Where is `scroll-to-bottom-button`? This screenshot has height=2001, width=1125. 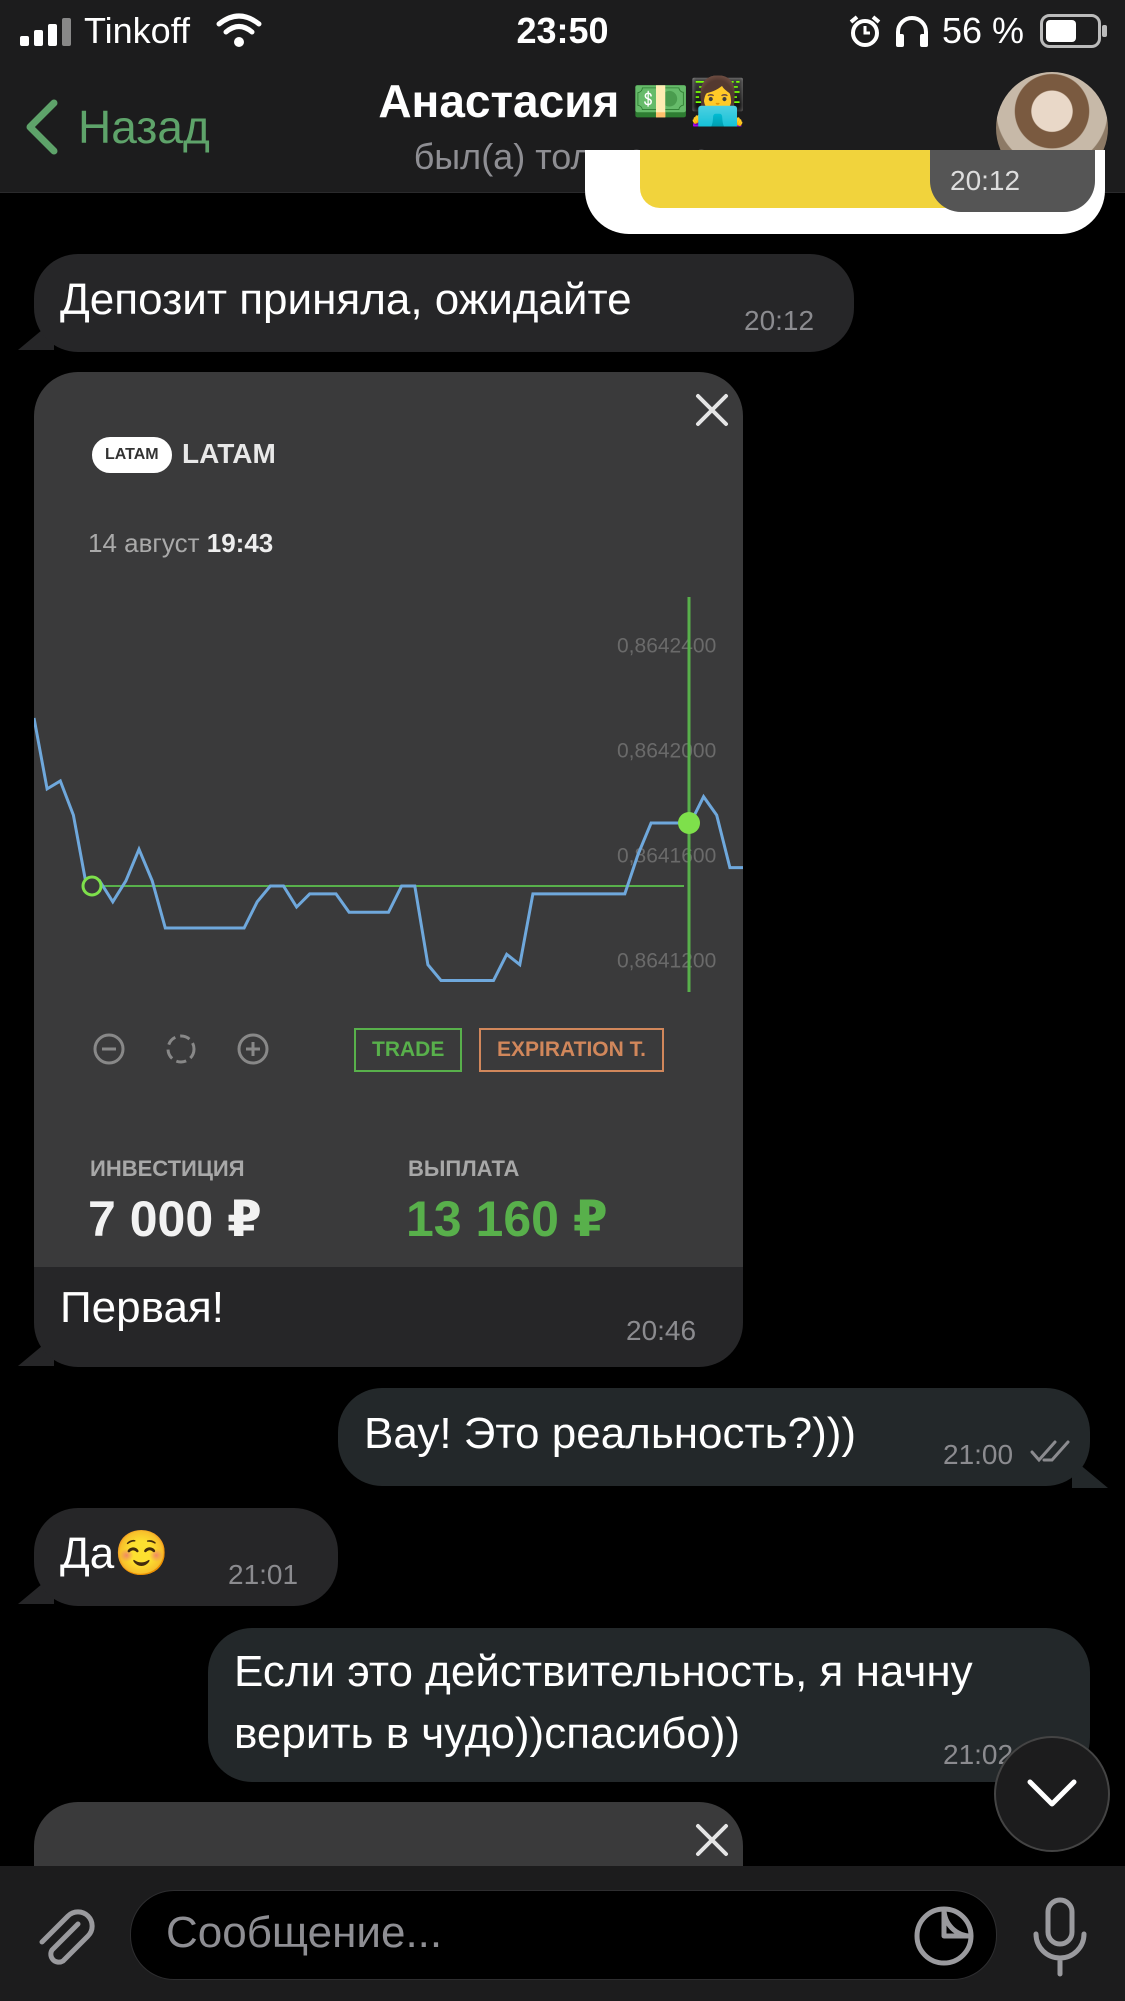 scroll-to-bottom-button is located at coordinates (1052, 1794).